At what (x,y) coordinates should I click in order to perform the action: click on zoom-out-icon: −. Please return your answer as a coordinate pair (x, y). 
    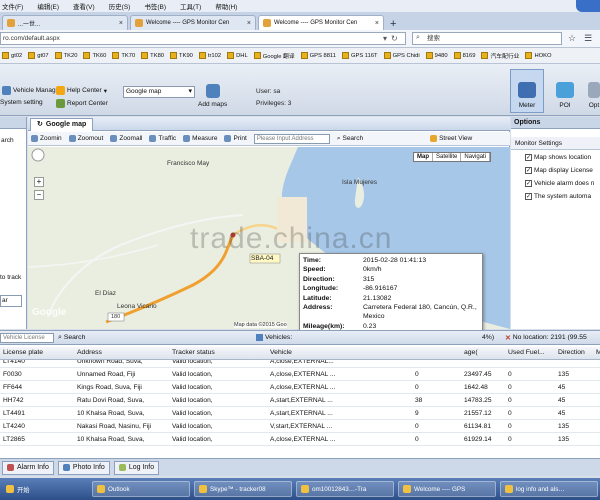
    Looking at the image, I should click on (39, 195).